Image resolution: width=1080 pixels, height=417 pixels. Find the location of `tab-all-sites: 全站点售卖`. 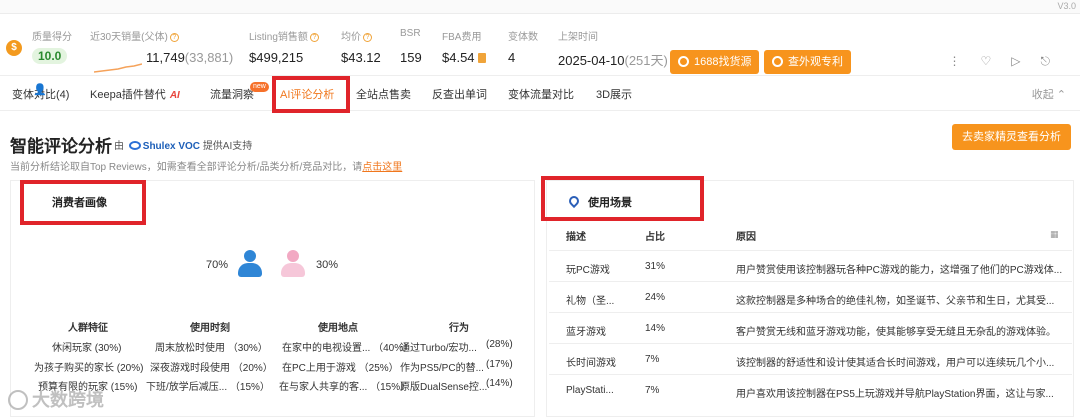

tab-all-sites: 全站点售卖 is located at coordinates (383, 94).